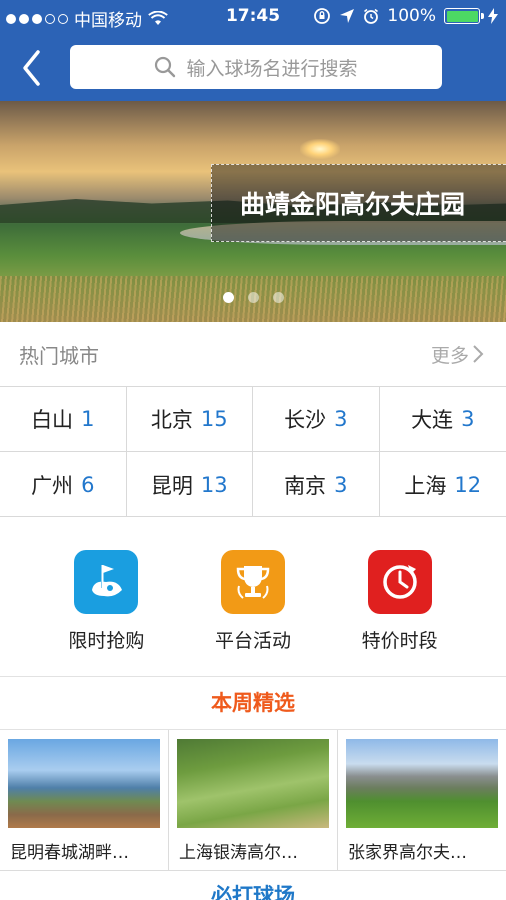  I want to click on city-changsha: 长沙 3, so click(316, 419).